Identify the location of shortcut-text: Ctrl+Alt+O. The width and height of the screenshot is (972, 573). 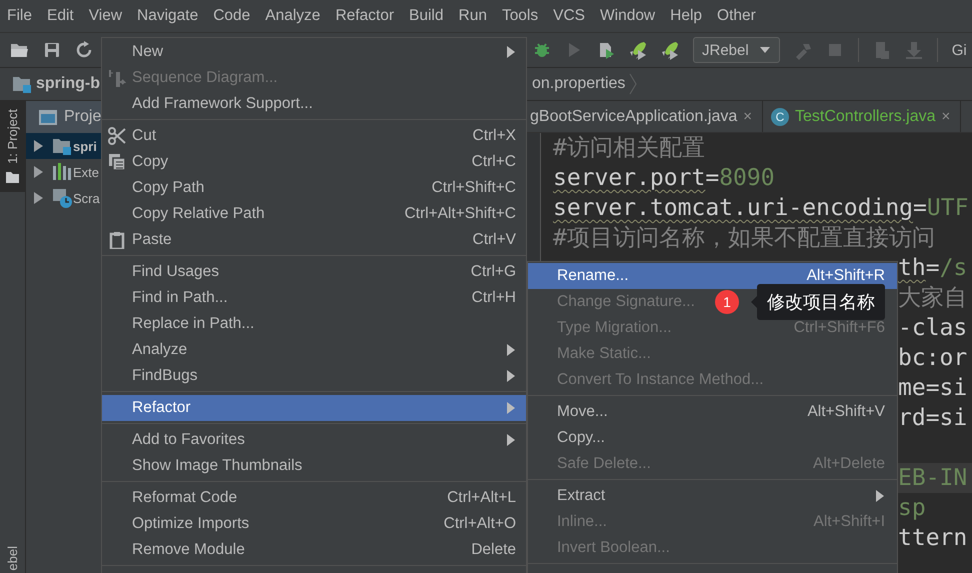
(479, 524).